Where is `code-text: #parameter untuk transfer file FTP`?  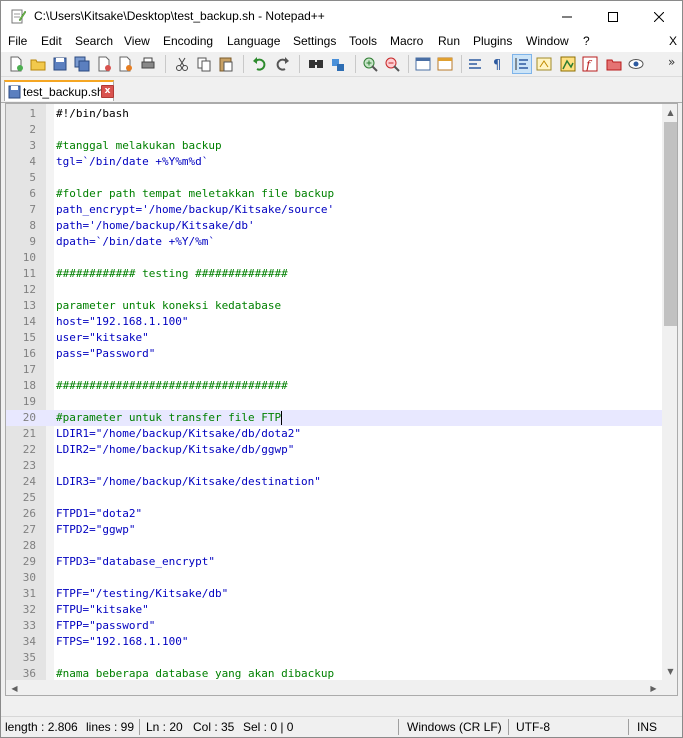 code-text: #parameter untuk transfer file FTP is located at coordinates (169, 418).